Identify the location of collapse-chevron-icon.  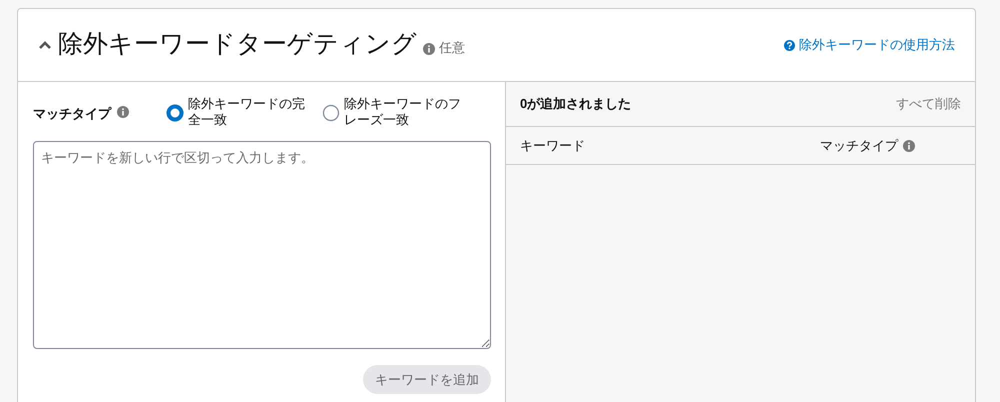
(45, 45).